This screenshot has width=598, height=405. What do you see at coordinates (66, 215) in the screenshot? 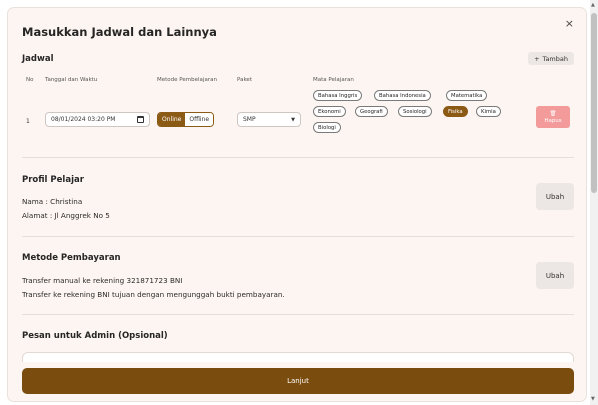
I see `student-address: Alamat : Jl Anggrek No 5` at bounding box center [66, 215].